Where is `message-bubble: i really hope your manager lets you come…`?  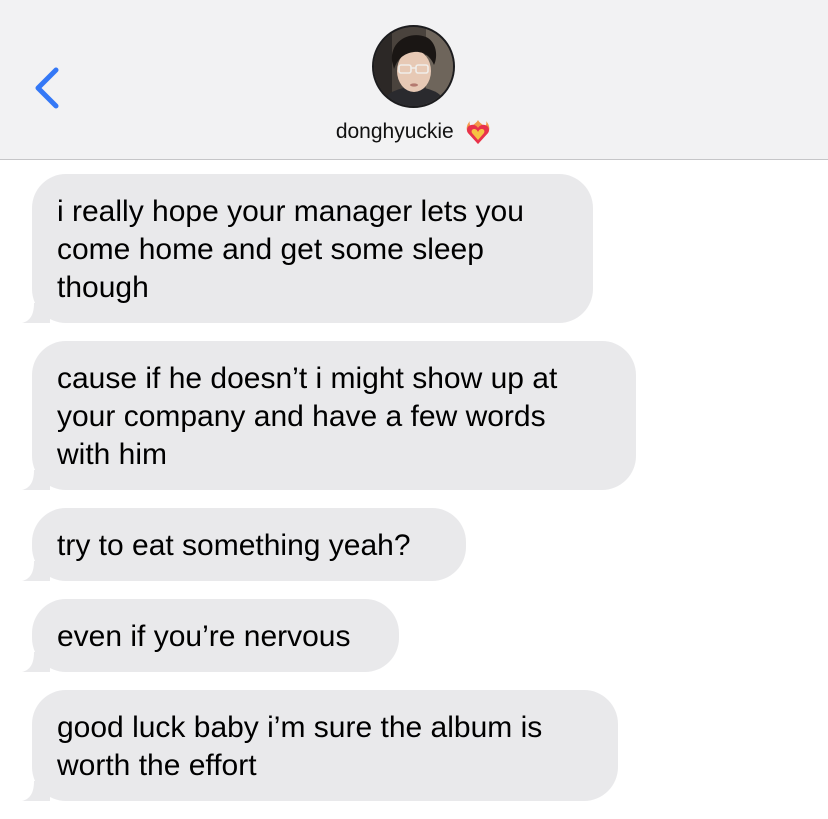
message-bubble: i really hope your manager lets you come… is located at coordinates (307, 248).